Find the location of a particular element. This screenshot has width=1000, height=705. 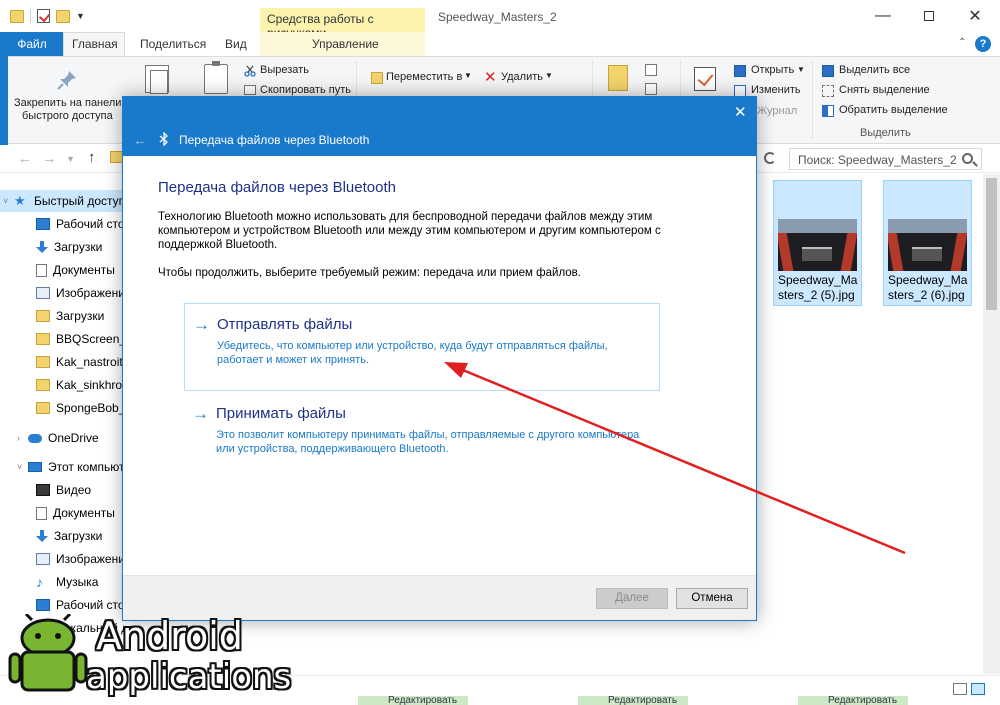

sidebar-item-folder: Kak_sinkhron is located at coordinates (80, 385).